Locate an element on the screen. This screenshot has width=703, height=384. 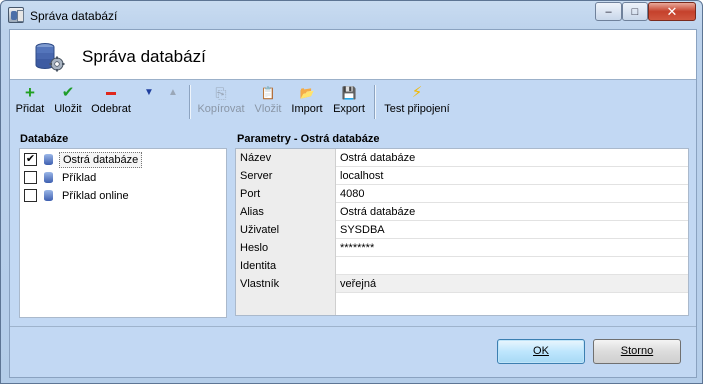
header-panel: Správa databází is located at coordinates (353, 55).